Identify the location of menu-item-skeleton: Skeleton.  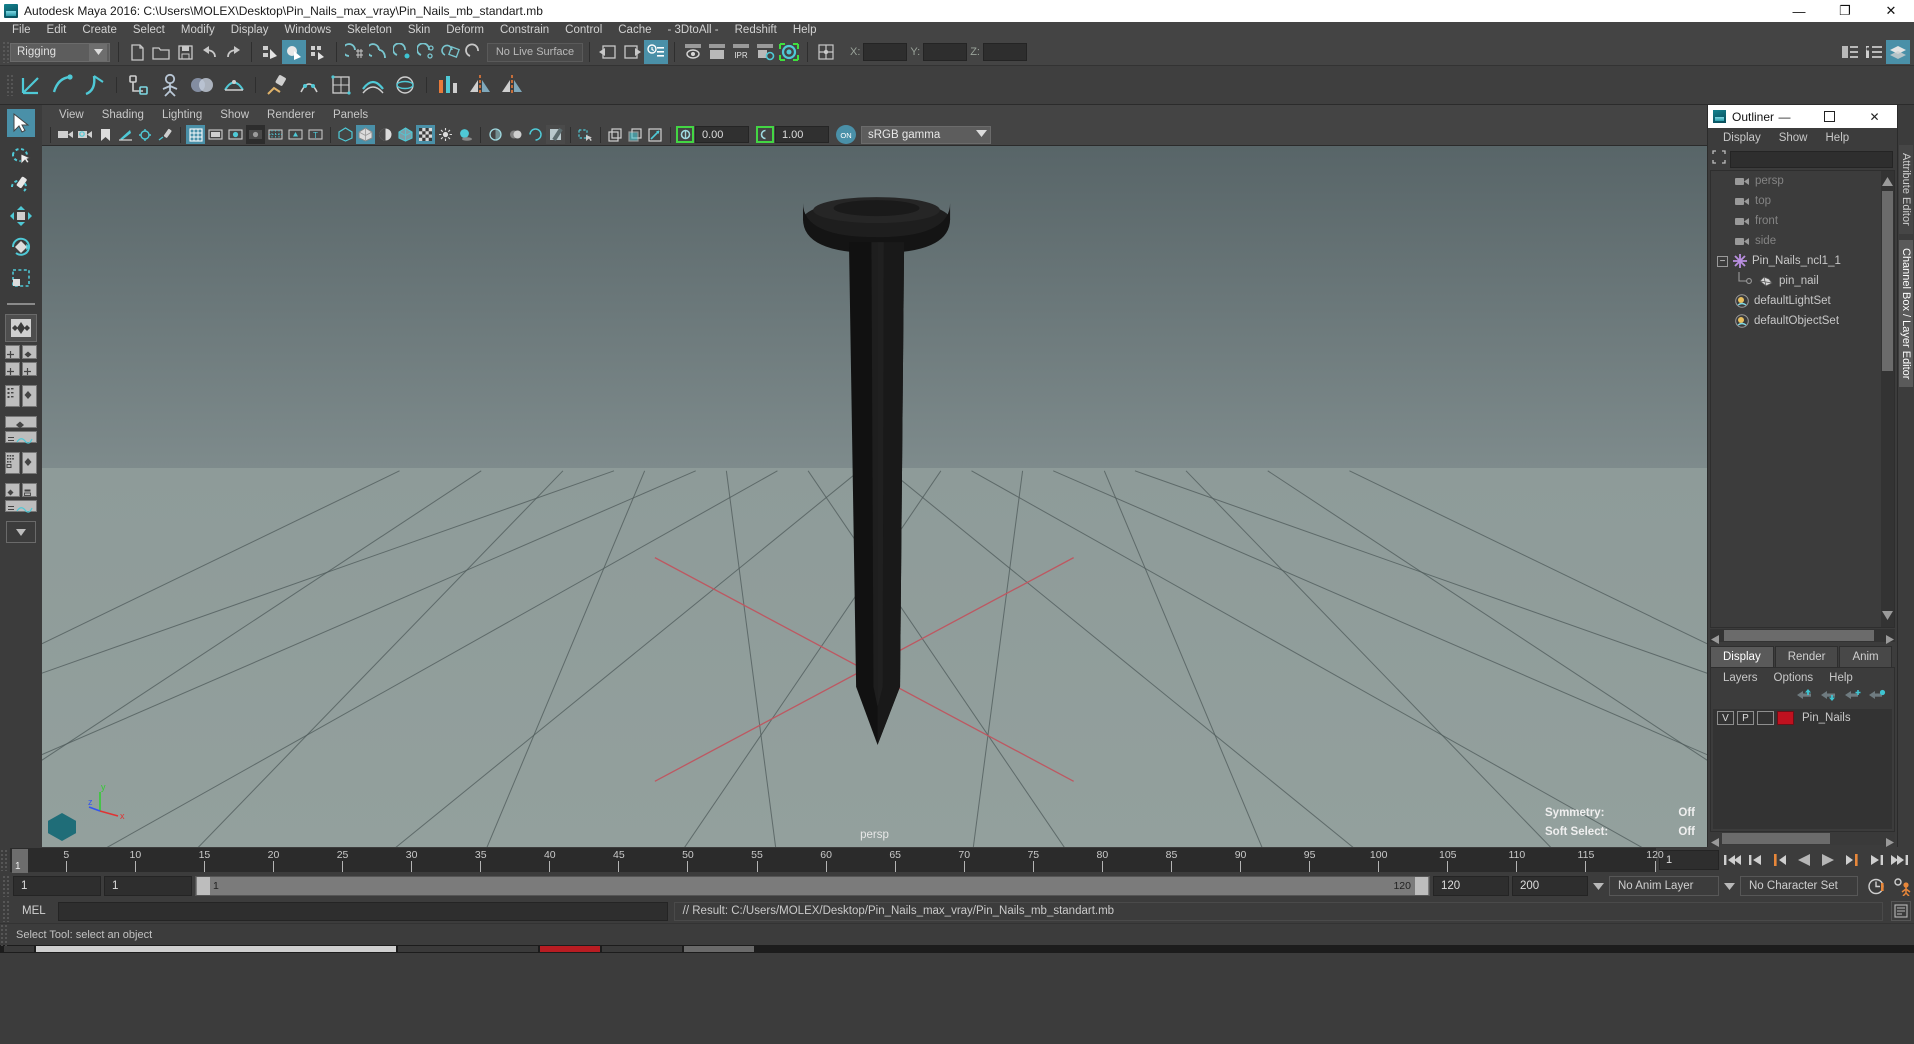
(369, 30).